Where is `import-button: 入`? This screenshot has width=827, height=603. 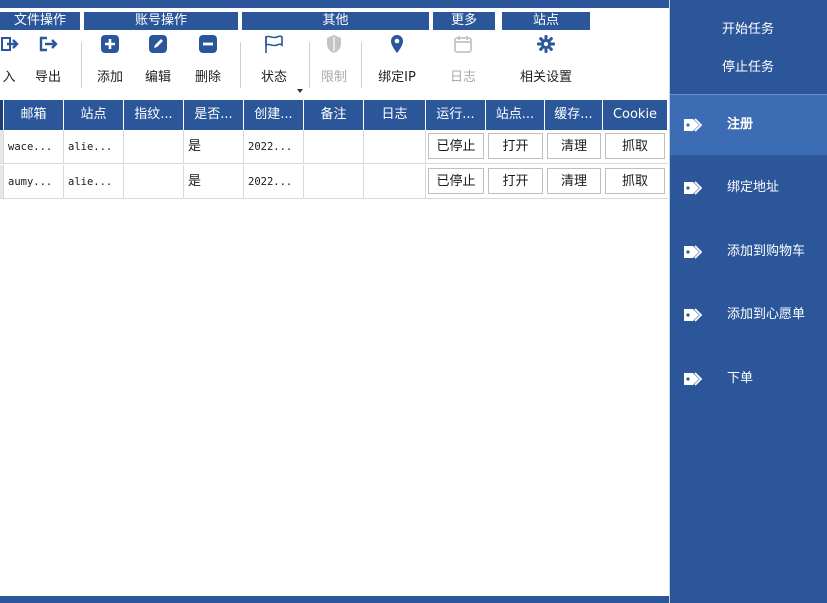
import-button: 入 is located at coordinates (12, 64).